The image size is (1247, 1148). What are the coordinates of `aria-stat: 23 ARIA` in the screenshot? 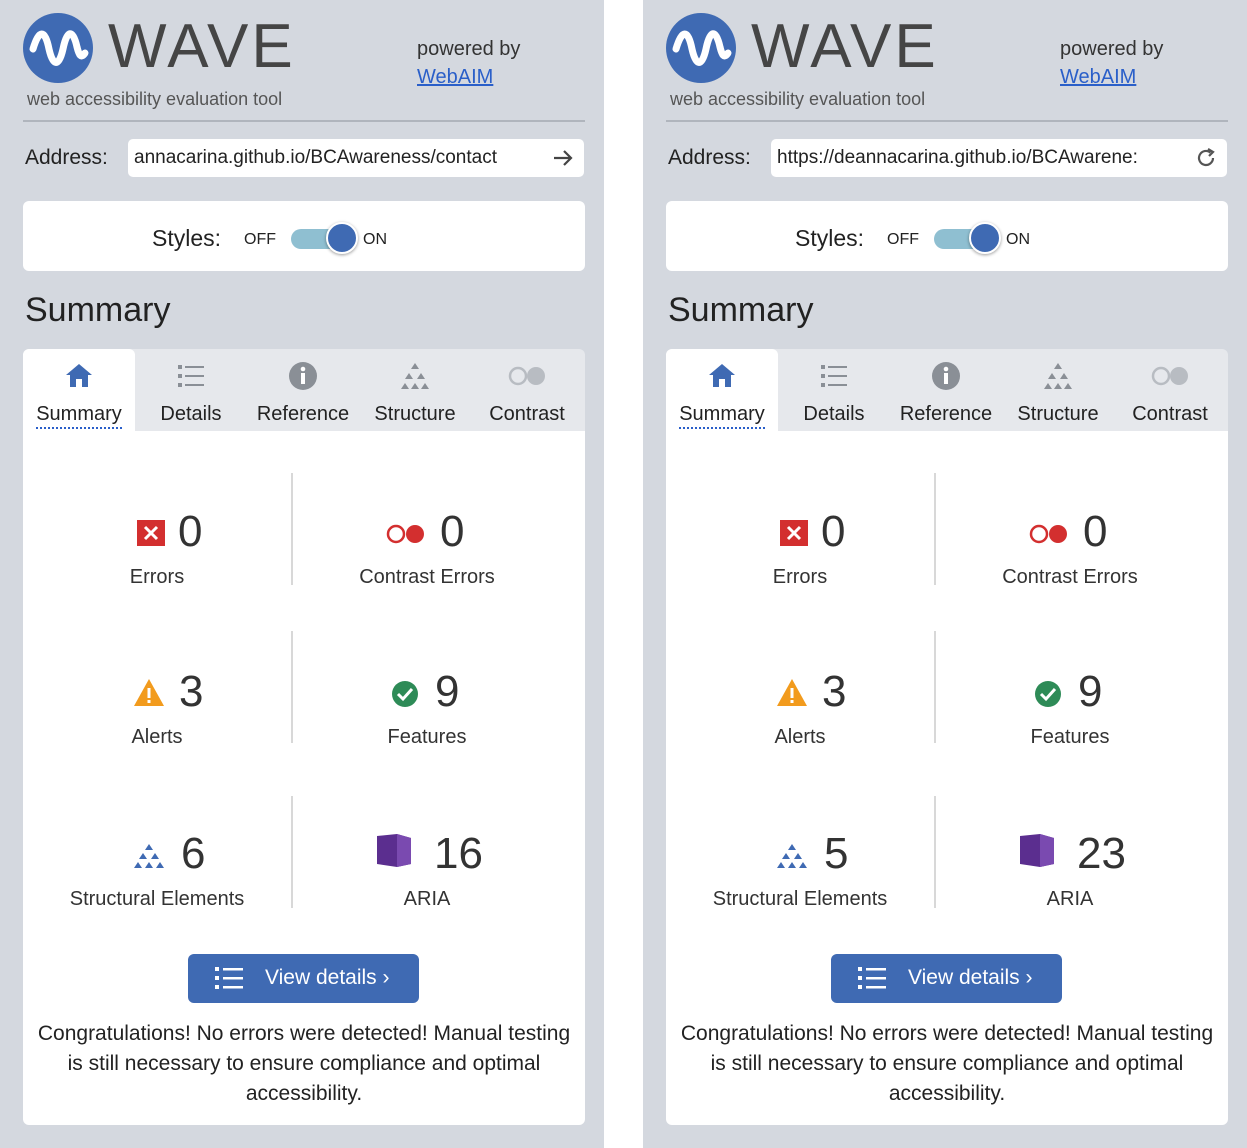 It's located at (1070, 888).